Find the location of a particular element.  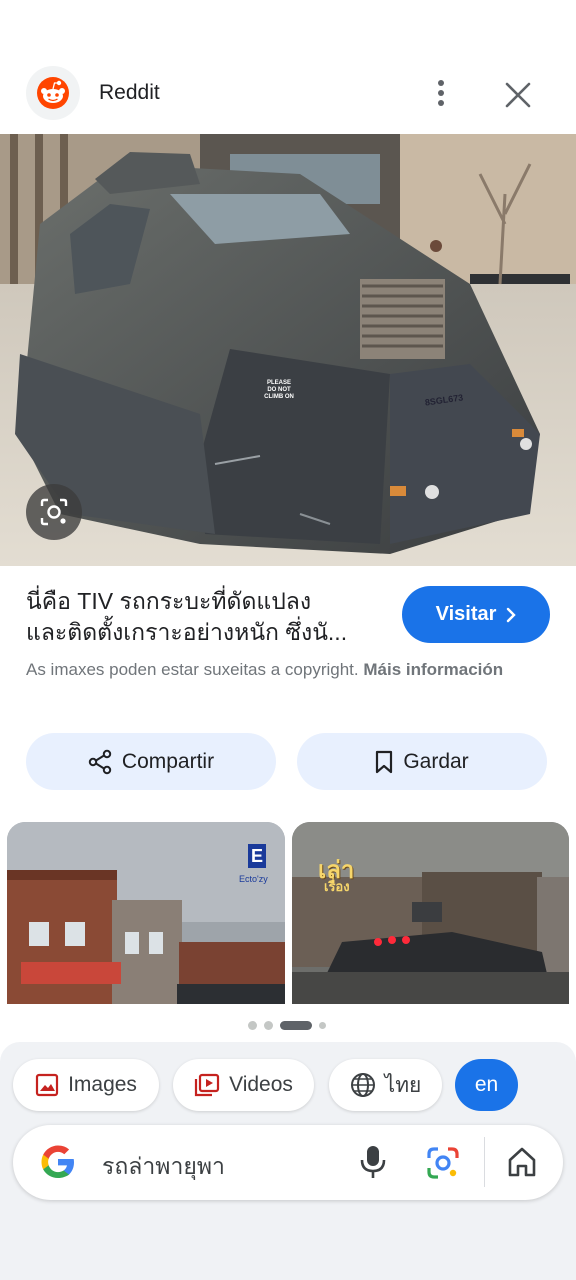

home-icon is located at coordinates (522, 1162).